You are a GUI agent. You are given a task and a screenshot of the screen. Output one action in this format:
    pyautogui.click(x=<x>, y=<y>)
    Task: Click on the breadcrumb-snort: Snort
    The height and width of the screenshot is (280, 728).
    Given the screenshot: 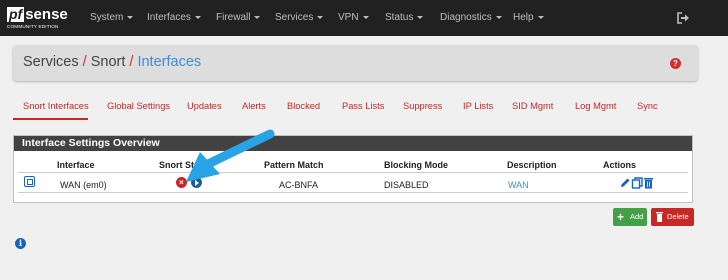 What is the action you would take?
    pyautogui.click(x=108, y=62)
    